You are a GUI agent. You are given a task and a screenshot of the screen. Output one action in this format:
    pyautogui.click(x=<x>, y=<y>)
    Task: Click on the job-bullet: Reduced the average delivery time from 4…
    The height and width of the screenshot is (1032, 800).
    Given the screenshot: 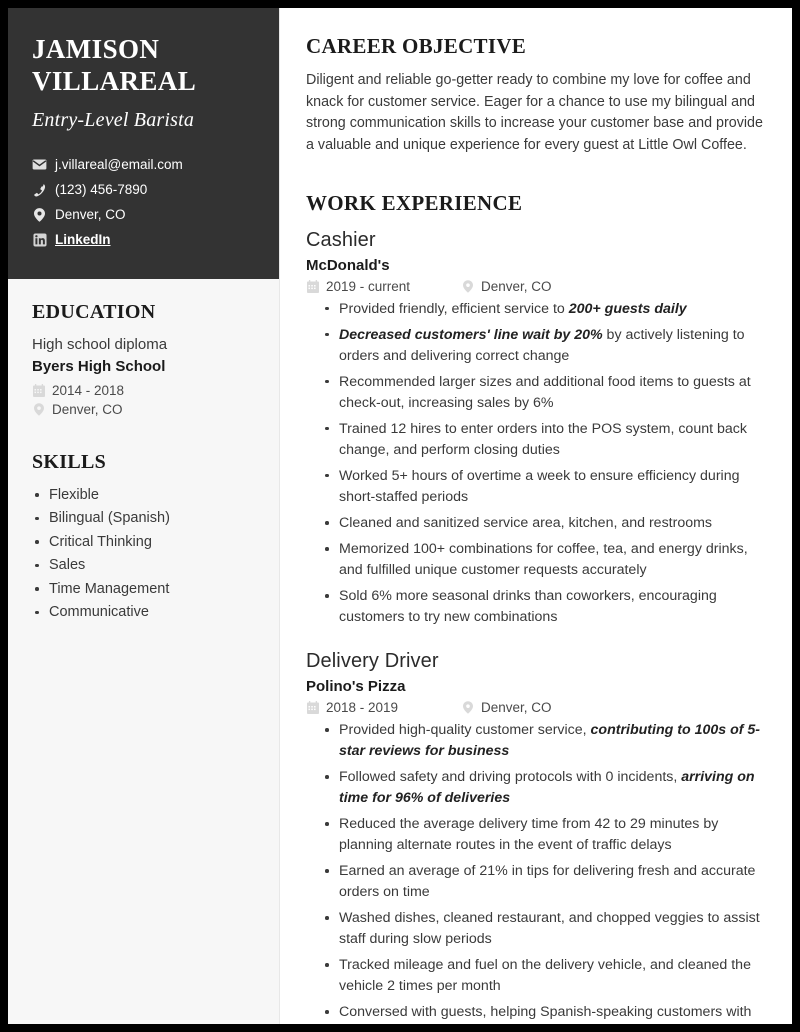 What is the action you would take?
    pyautogui.click(x=538, y=835)
    